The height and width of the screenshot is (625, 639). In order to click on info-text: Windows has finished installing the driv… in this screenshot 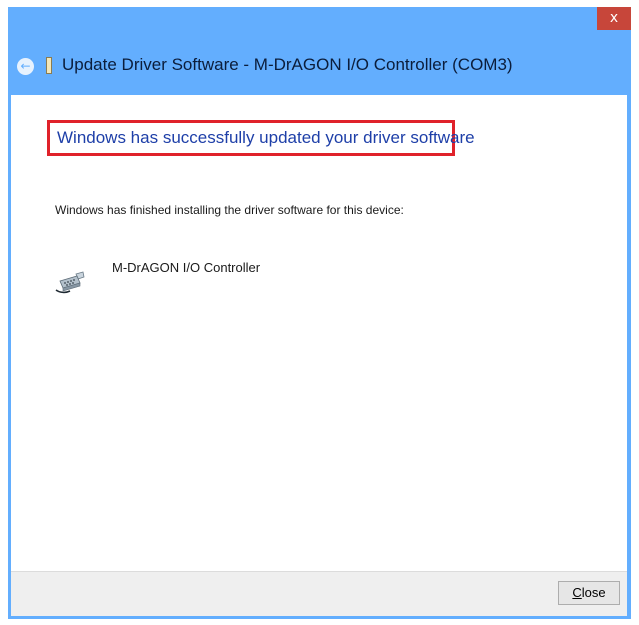, I will do `click(229, 210)`.